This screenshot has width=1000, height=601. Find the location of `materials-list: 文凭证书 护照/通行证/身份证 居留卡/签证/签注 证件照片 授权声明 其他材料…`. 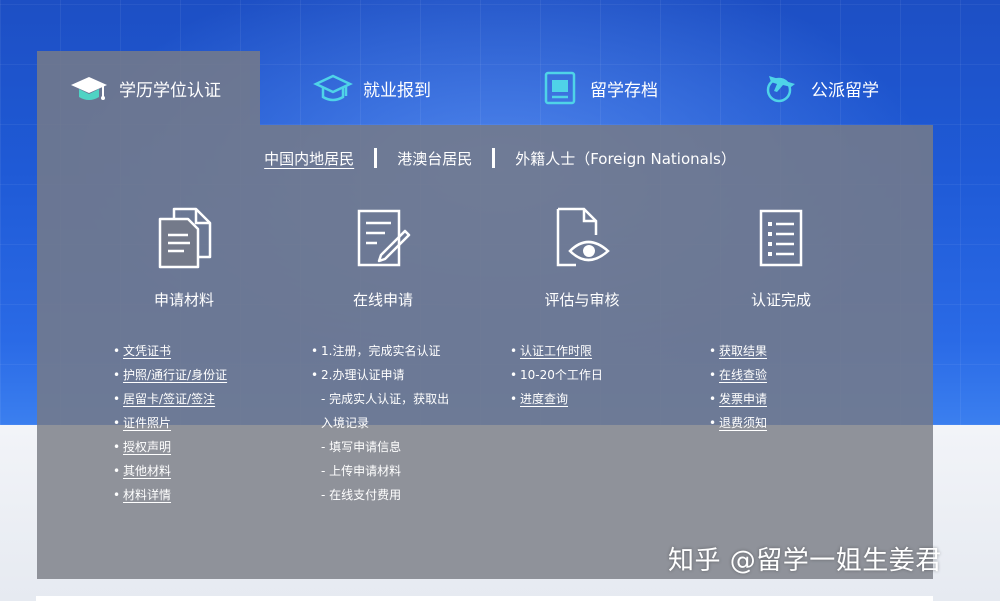

materials-list: 文凭证书 护照/通行证/身份证 居留卡/签证/签注 证件照片 授权声明 其他材料… is located at coordinates (170, 423).